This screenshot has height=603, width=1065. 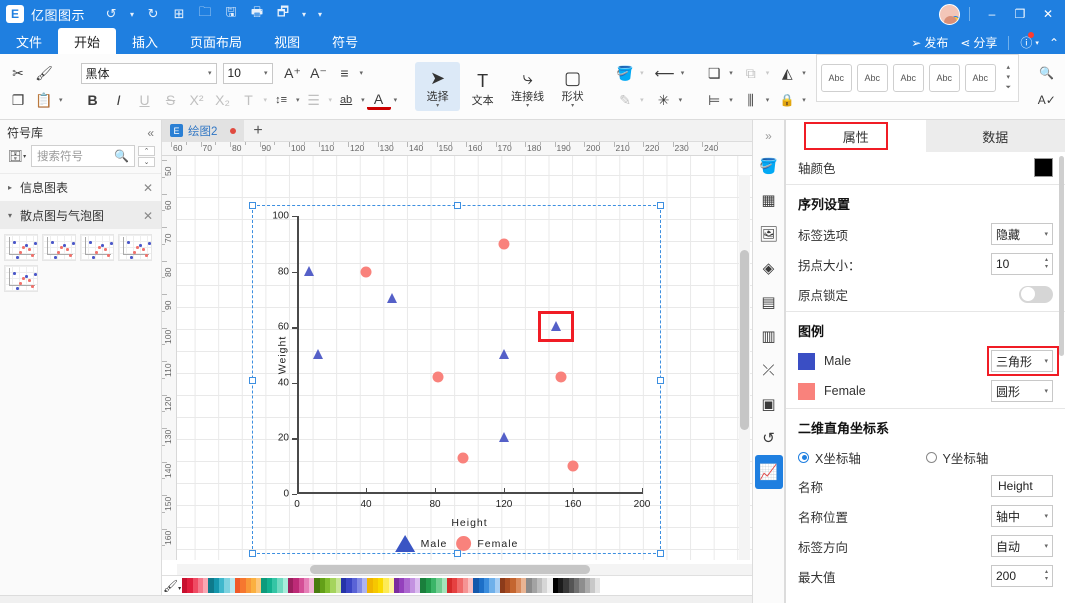 I want to click on axis-color-swatch, so click(x=1043, y=167).